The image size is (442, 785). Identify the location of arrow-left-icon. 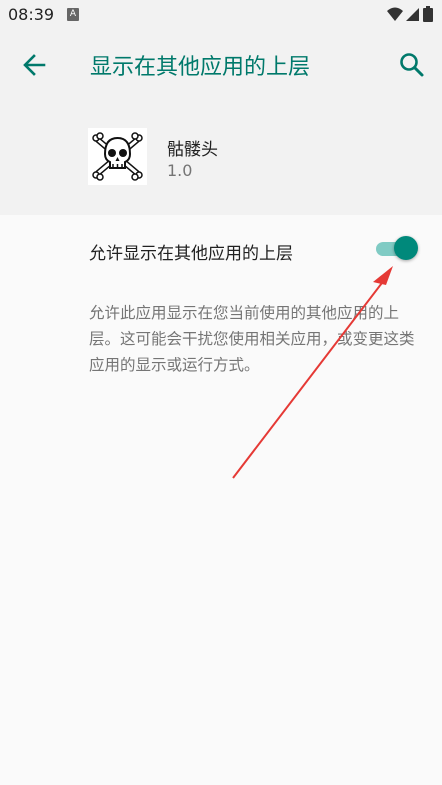
(34, 65).